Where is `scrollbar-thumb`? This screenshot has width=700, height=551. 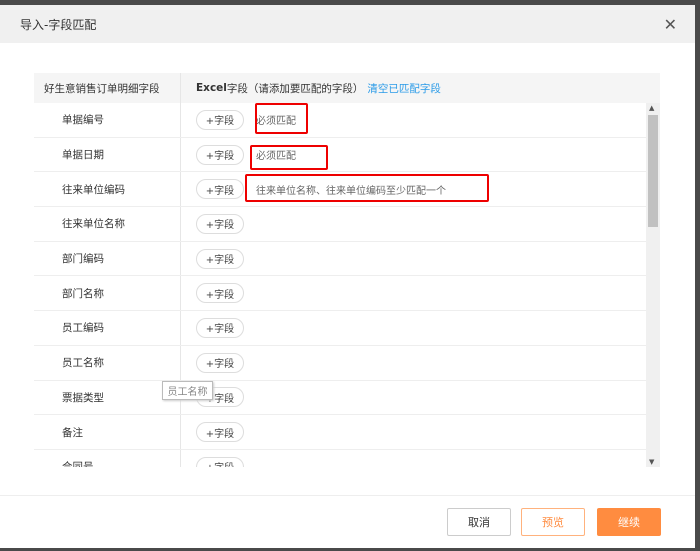 scrollbar-thumb is located at coordinates (653, 171).